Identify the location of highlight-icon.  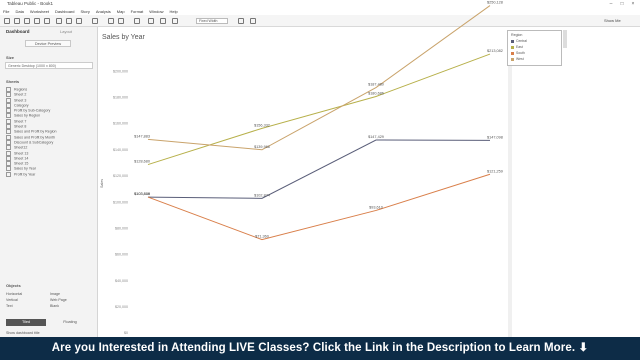
(137, 21).